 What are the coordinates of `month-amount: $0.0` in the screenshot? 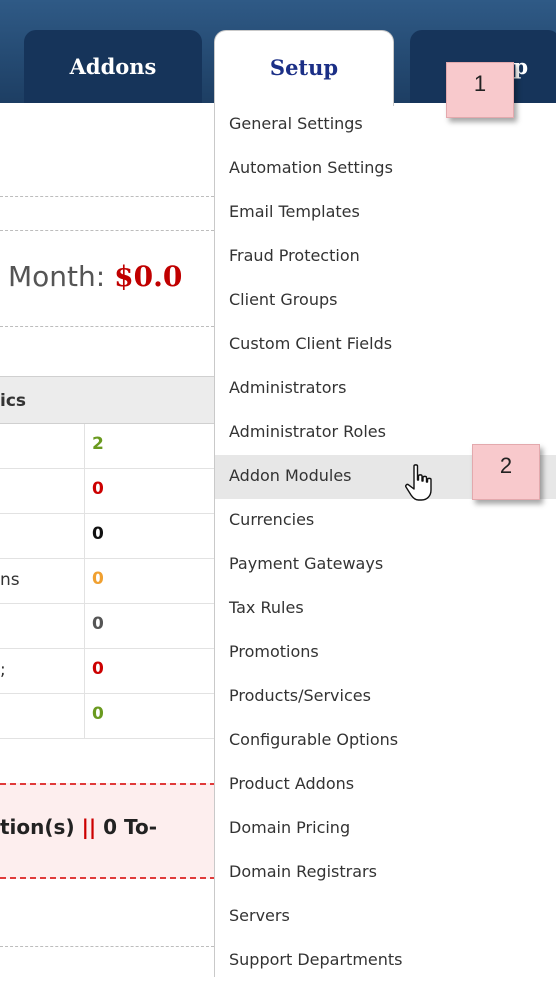 It's located at (148, 276).